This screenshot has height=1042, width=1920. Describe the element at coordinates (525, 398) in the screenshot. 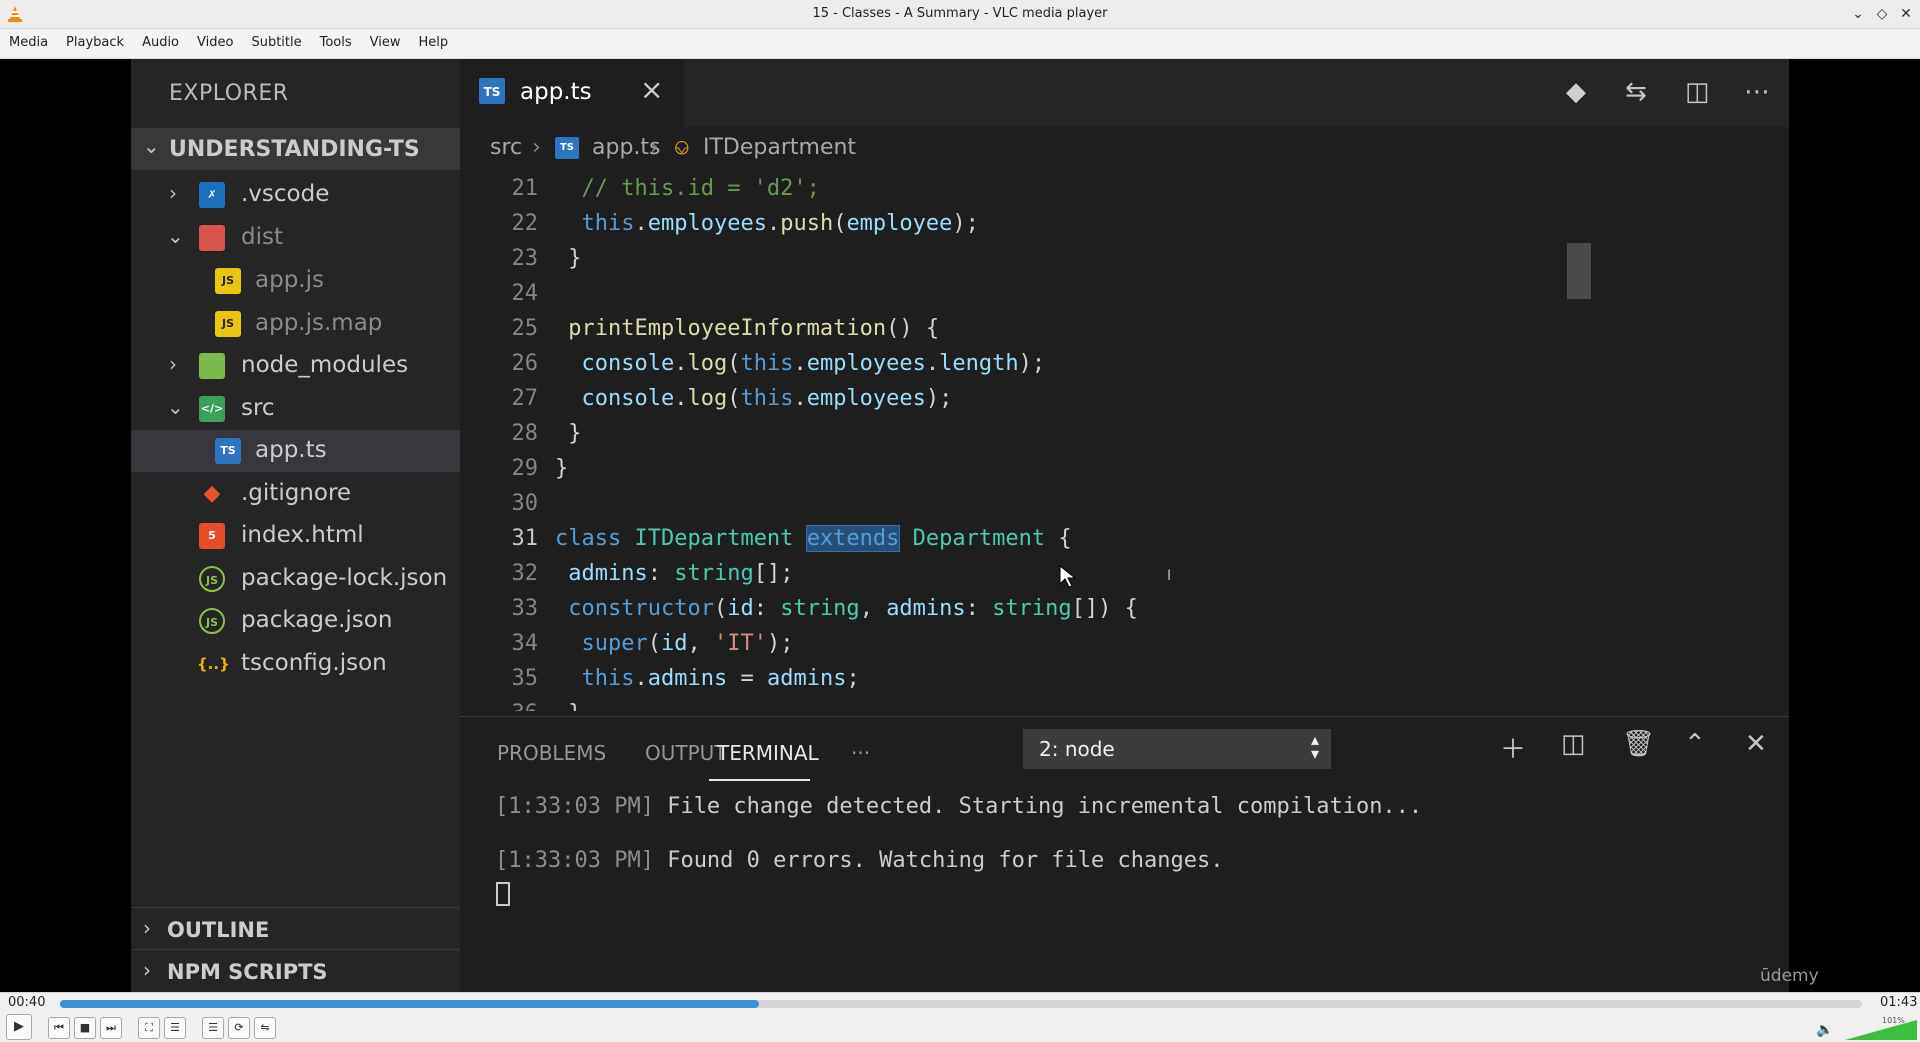

I see `line-number: 27` at that location.